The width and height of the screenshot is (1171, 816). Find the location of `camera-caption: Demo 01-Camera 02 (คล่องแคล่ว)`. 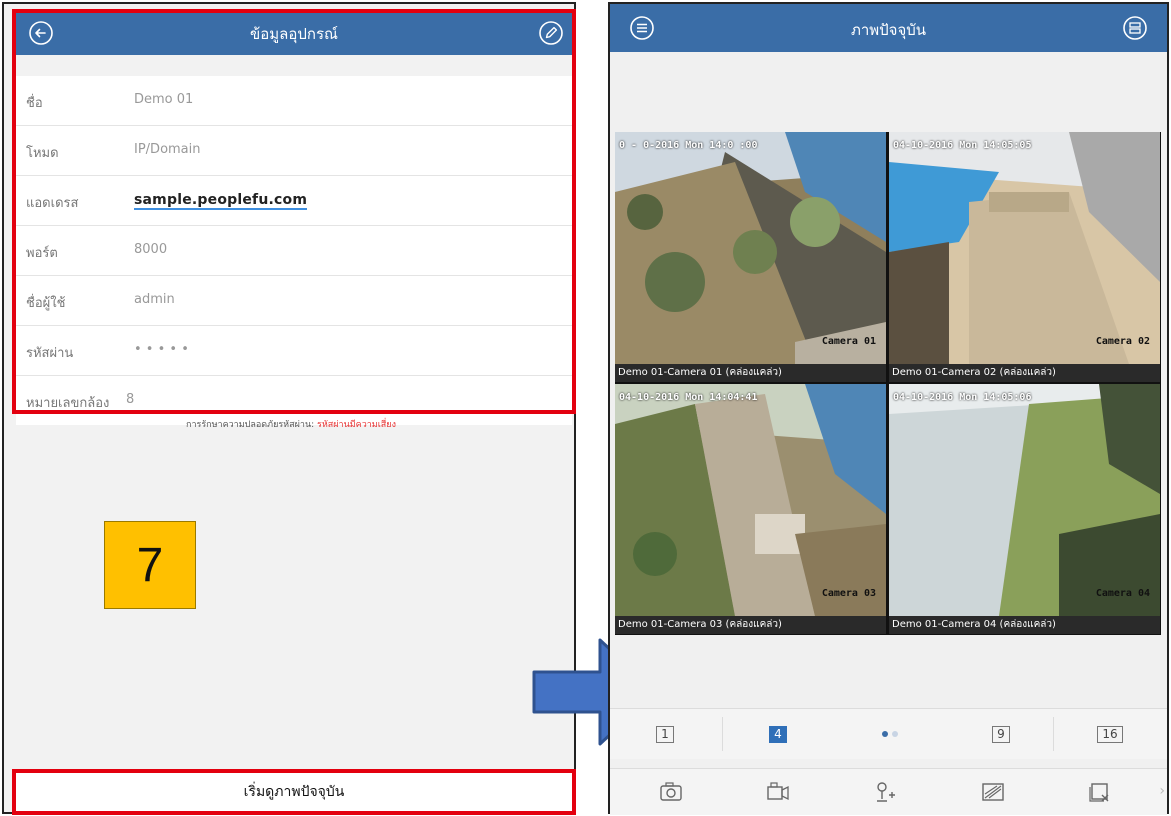

camera-caption: Demo 01-Camera 02 (คล่องแคล่ว) is located at coordinates (1024, 373).